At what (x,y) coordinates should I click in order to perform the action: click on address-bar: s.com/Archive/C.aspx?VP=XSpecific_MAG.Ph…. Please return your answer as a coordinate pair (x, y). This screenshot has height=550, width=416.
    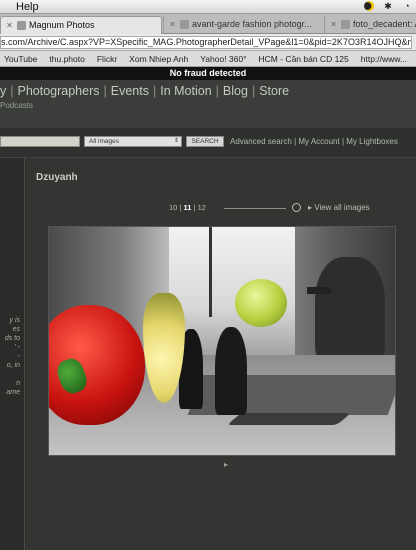
    Looking at the image, I should click on (208, 42).